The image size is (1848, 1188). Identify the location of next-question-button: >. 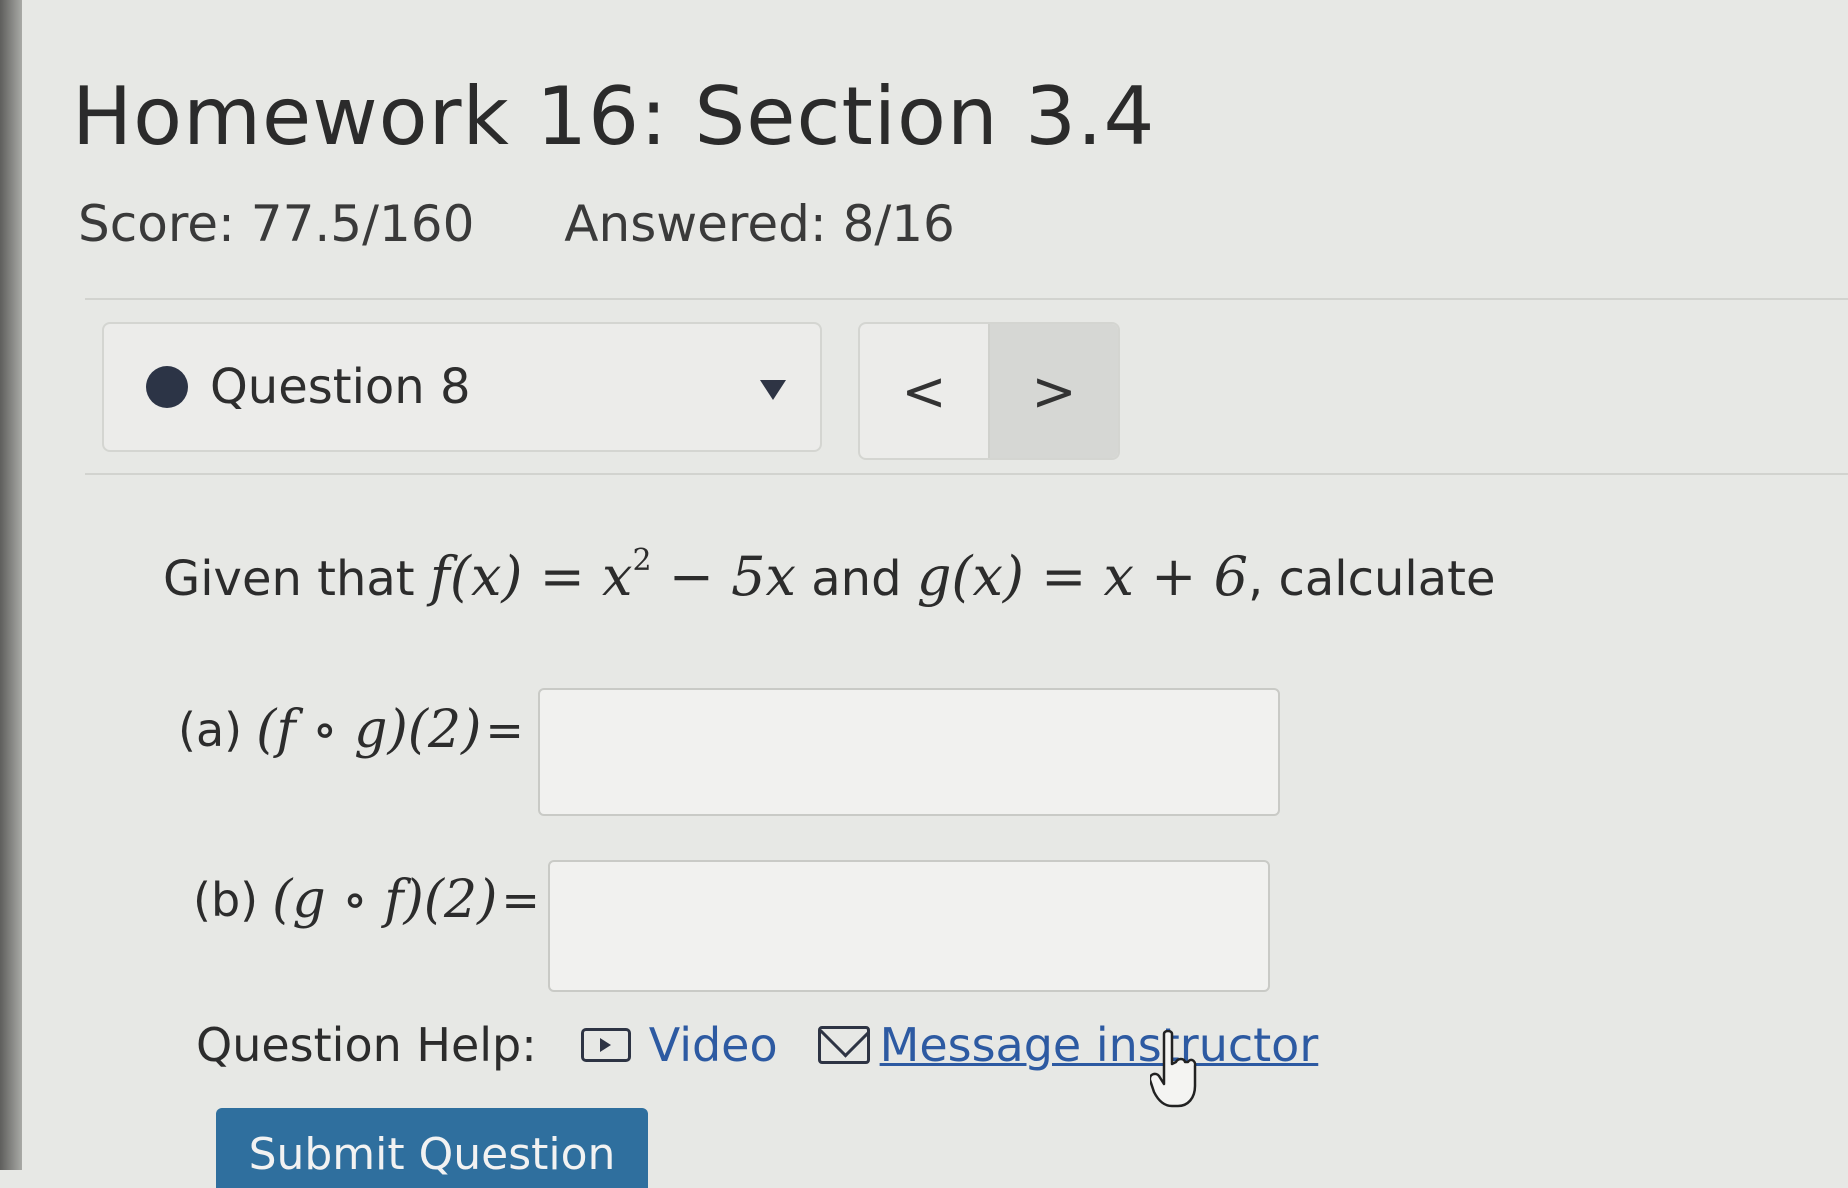
(1053, 391).